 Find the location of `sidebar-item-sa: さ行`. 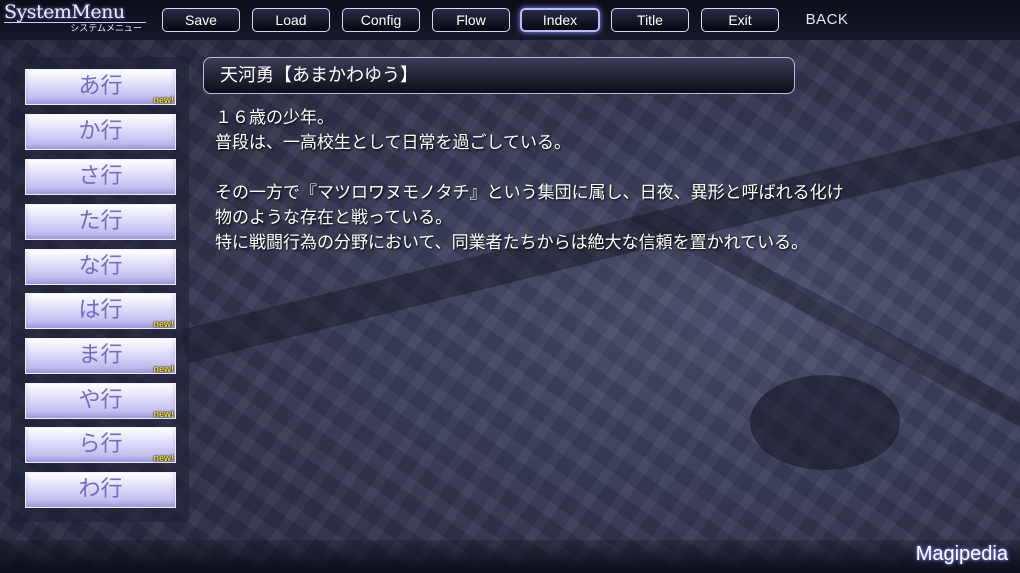

sidebar-item-sa: さ行 is located at coordinates (100, 177).